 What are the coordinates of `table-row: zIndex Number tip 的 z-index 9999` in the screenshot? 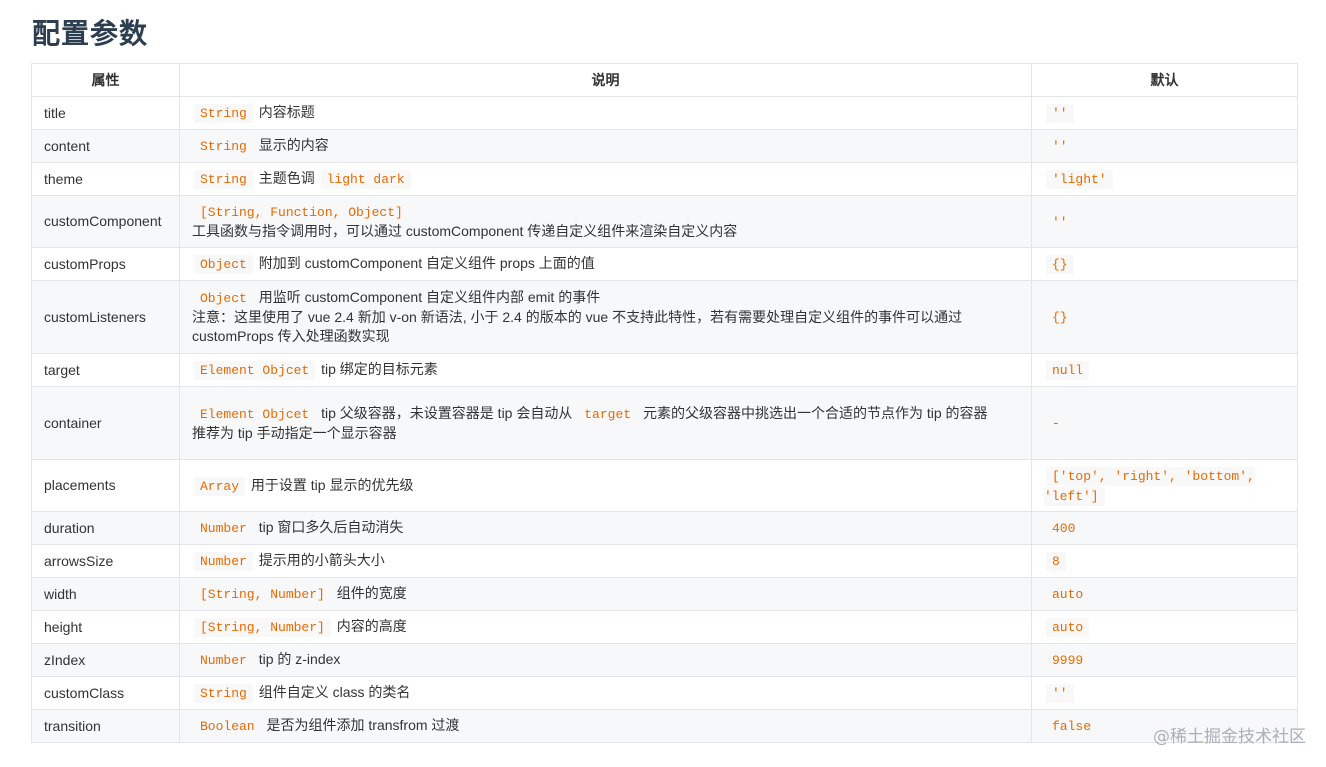 It's located at (664, 660).